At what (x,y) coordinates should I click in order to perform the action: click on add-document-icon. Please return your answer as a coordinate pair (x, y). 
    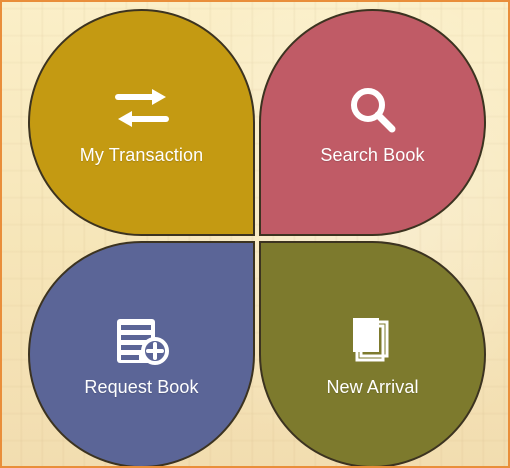
    Looking at the image, I should click on (142, 341).